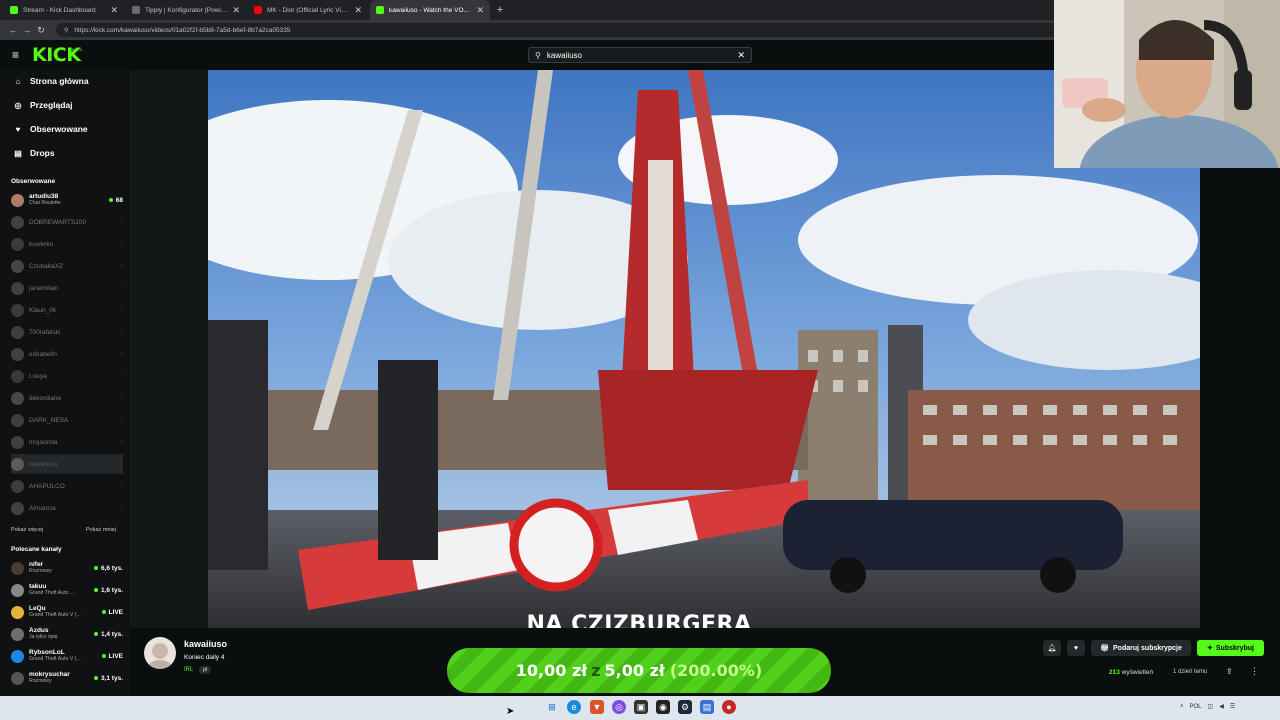 The width and height of the screenshot is (1280, 720). I want to click on followed-channel: janemilian ◌, so click(67, 288).